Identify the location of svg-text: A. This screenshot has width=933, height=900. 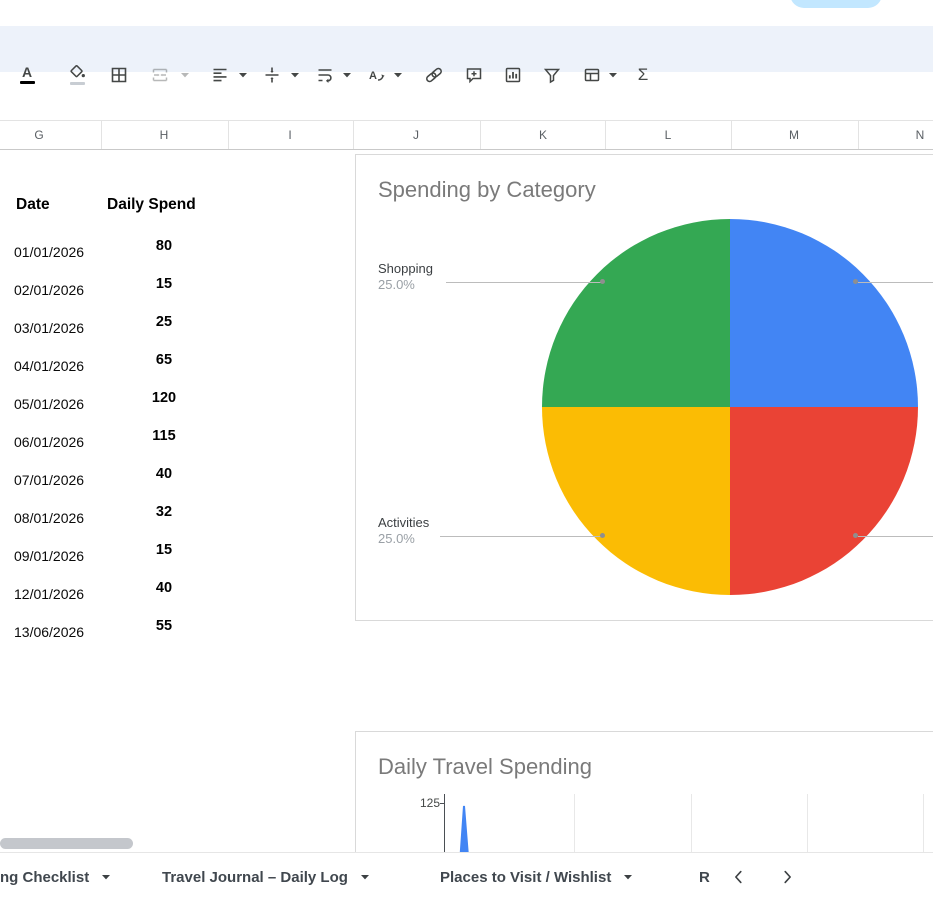
(373, 76).